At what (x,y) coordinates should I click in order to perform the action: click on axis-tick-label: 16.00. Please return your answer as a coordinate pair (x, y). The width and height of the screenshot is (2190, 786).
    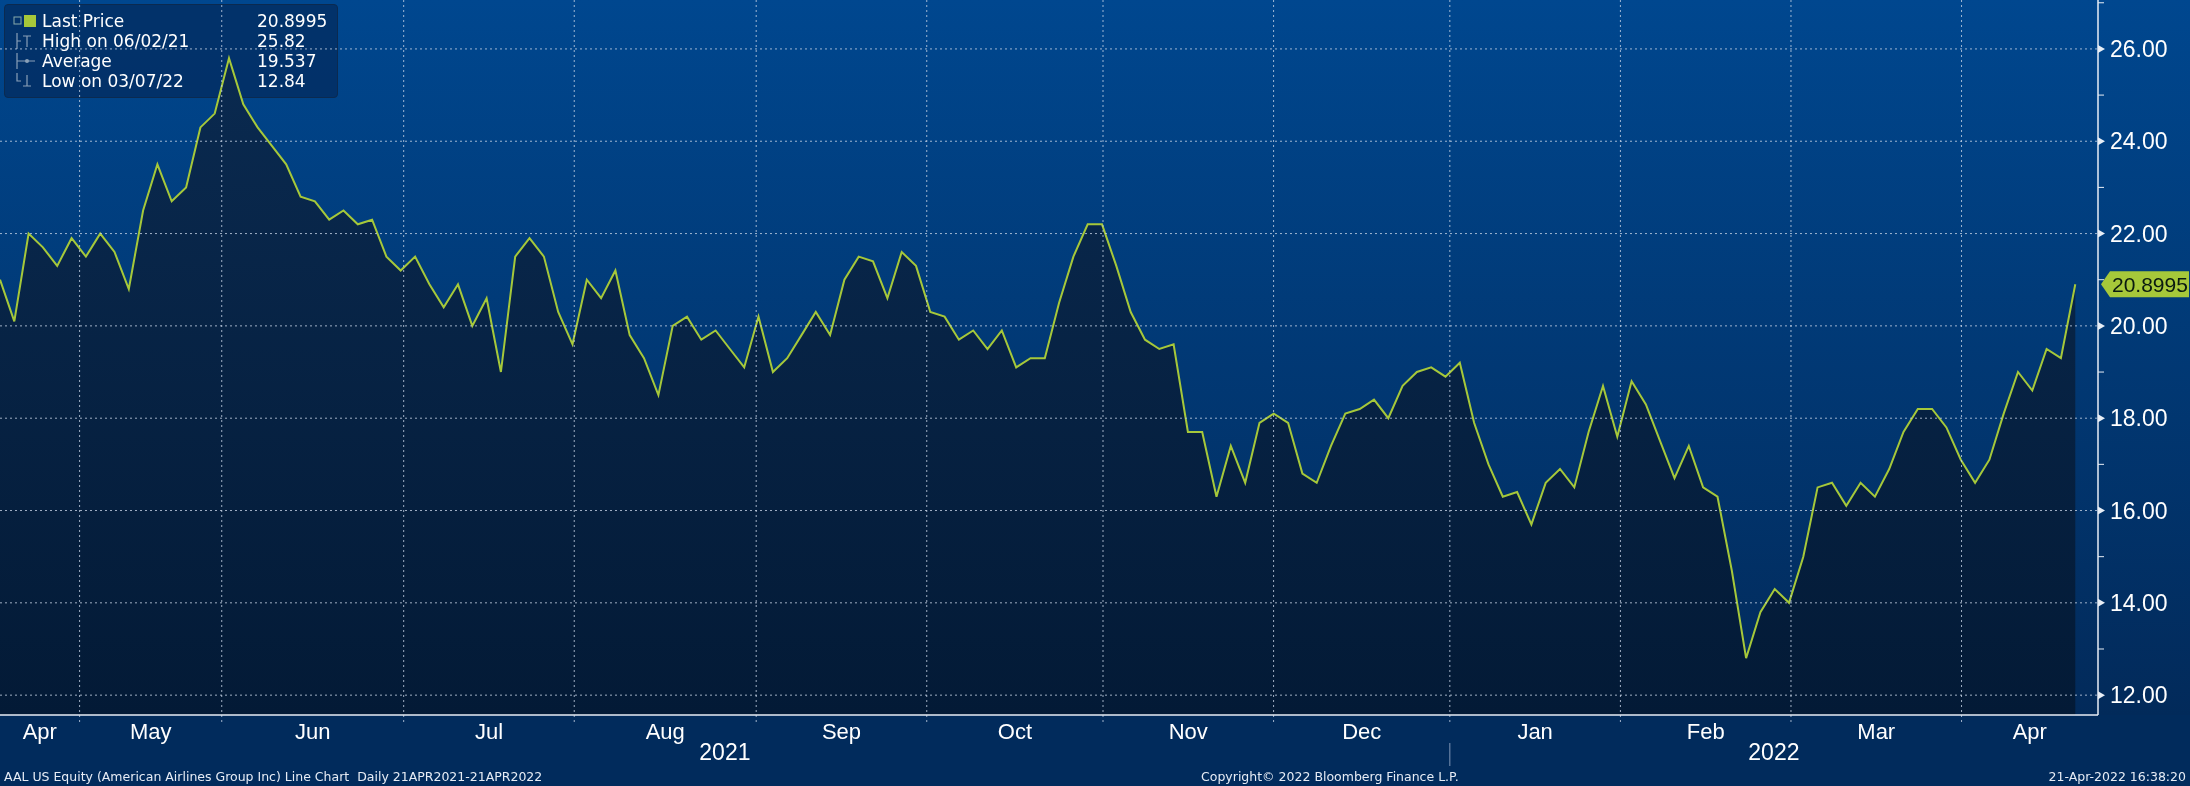
    Looking at the image, I should click on (2139, 510).